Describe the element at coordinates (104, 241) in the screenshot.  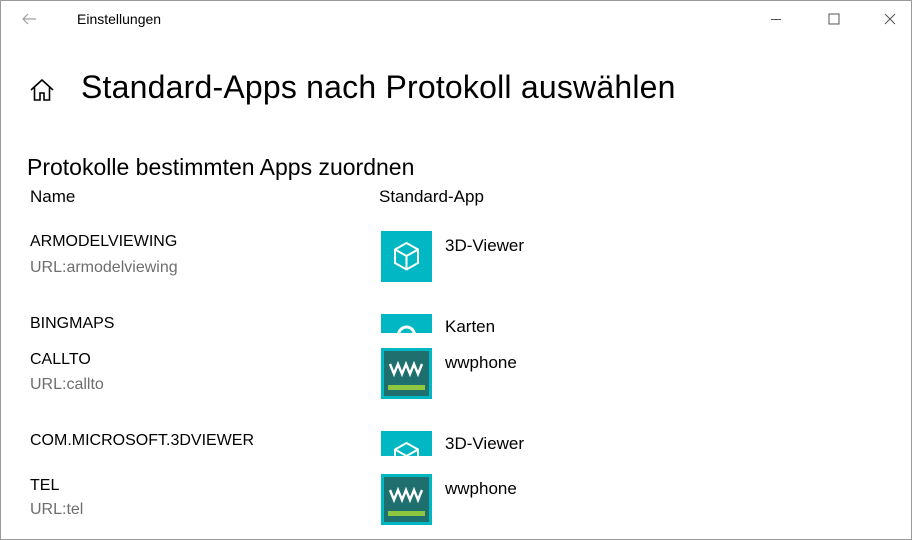
I see `protocol-name: ARMODELVIEWING` at that location.